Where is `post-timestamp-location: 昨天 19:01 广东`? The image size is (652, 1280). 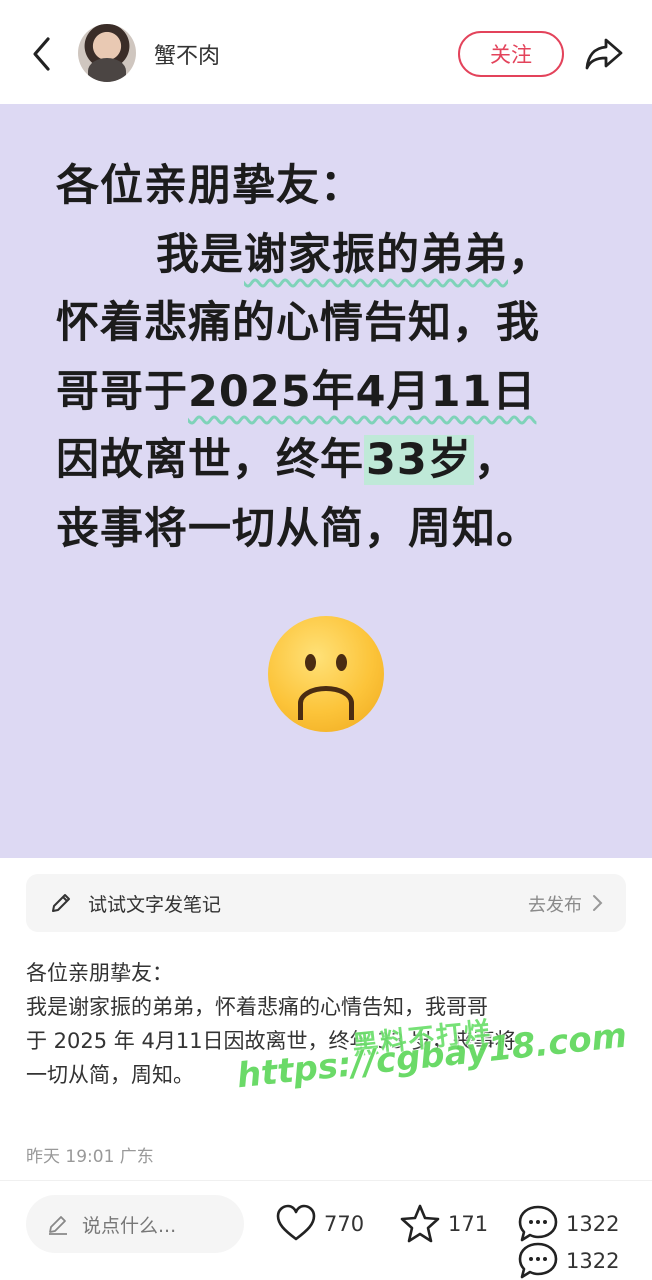
post-timestamp-location: 昨天 19:01 广东 is located at coordinates (90, 1157).